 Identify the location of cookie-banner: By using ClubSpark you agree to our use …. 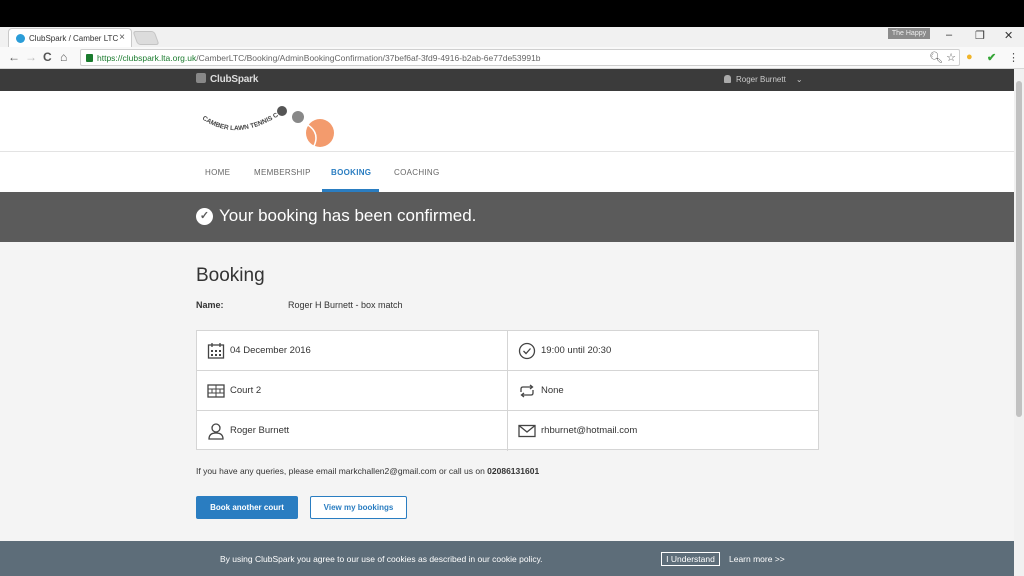
(507, 558).